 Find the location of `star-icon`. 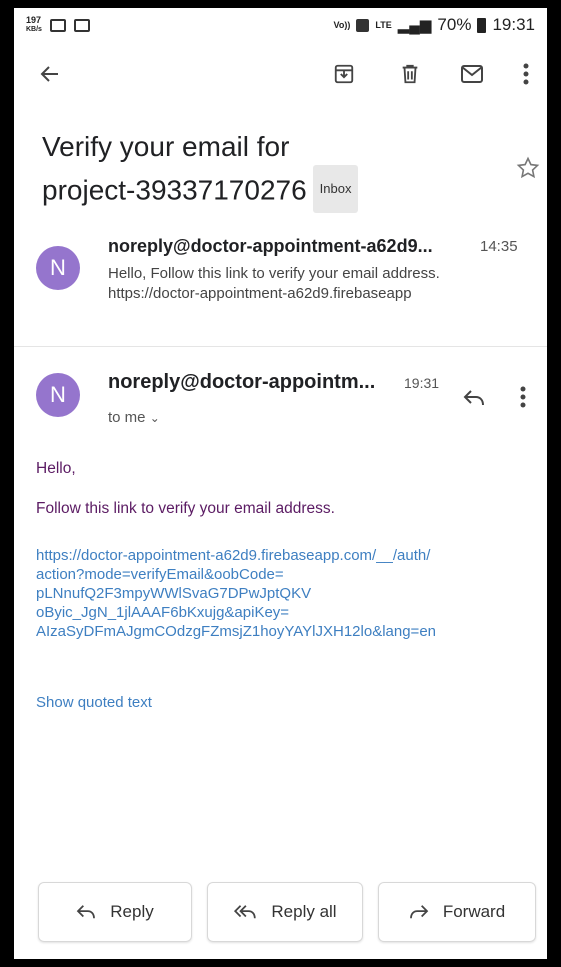

star-icon is located at coordinates (528, 167).